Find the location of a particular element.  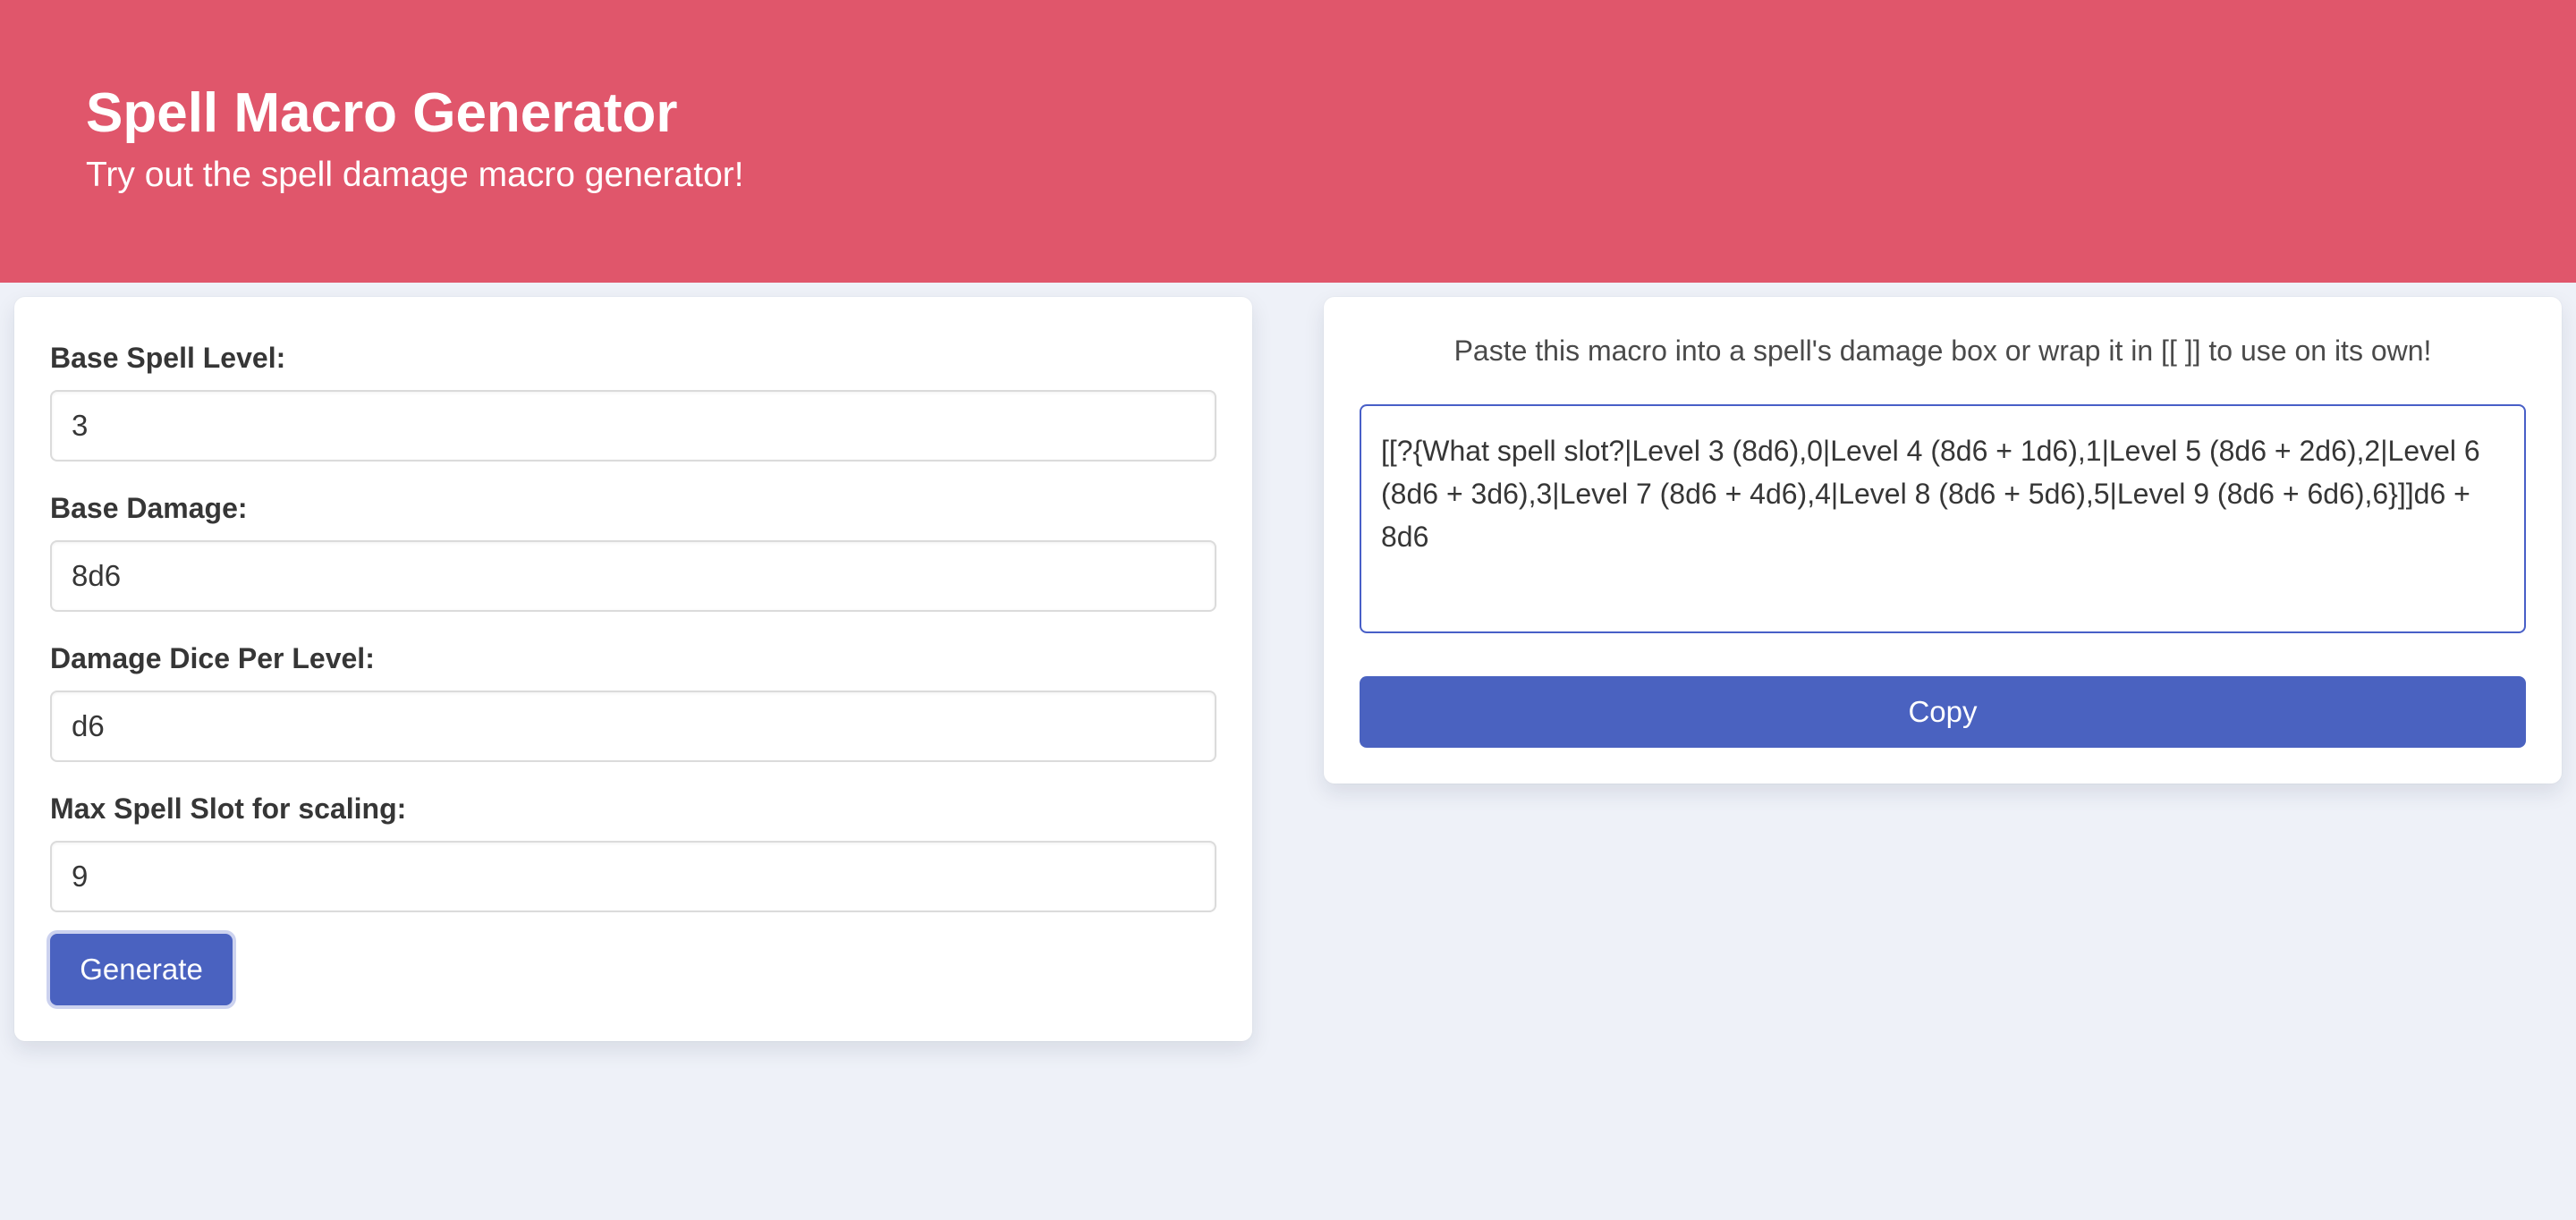

base-damage-label: Base Damage: is located at coordinates (149, 508).